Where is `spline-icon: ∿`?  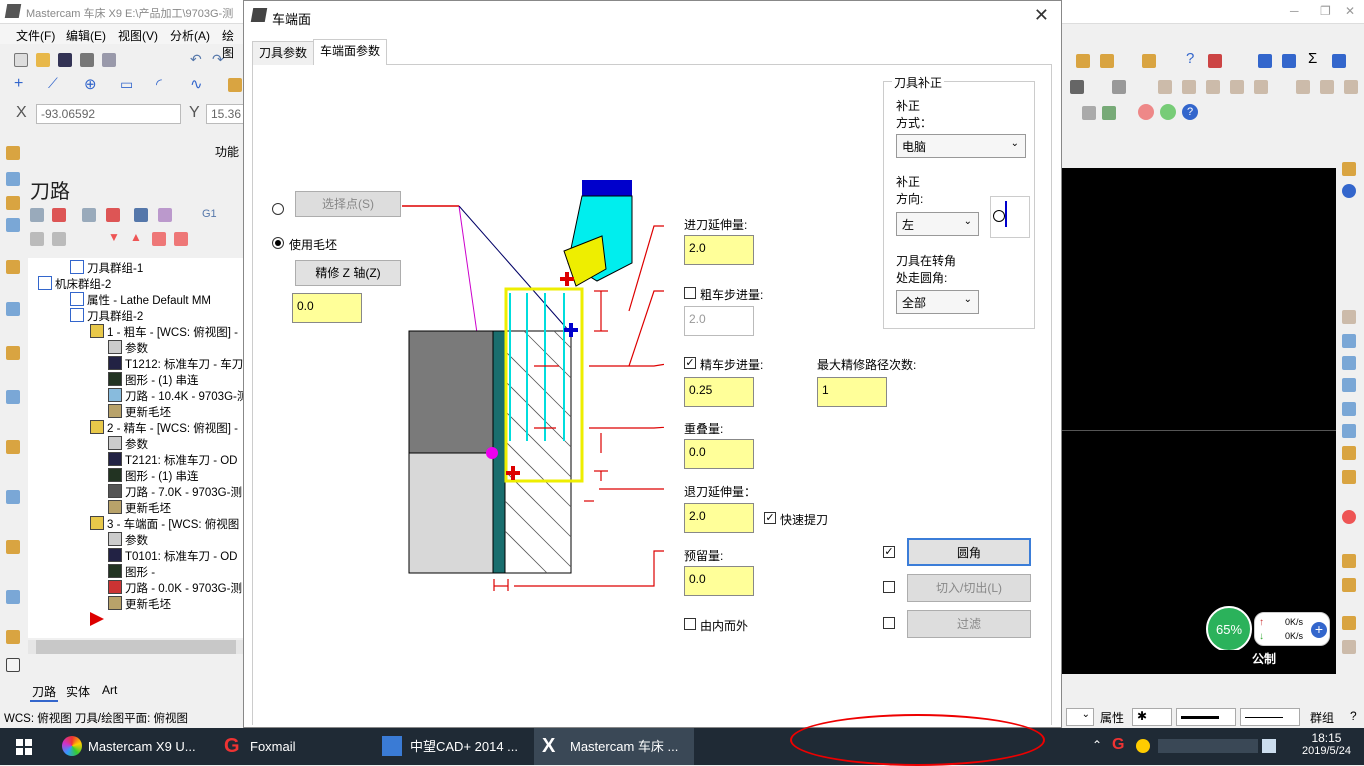
spline-icon: ∿ is located at coordinates (196, 84).